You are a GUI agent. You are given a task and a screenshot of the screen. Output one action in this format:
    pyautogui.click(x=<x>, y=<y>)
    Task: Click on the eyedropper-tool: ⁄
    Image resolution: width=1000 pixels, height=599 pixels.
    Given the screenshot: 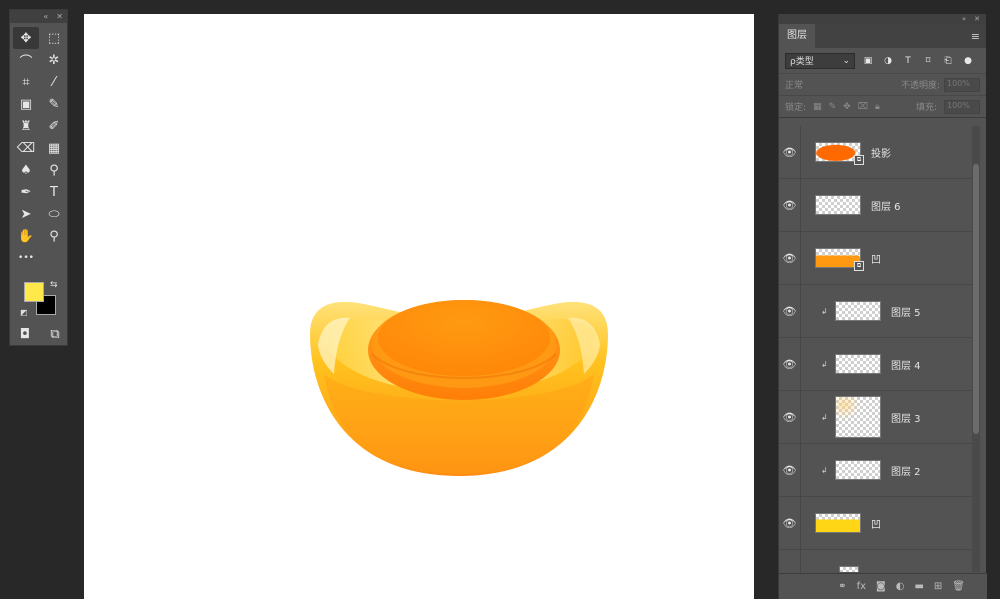 What is the action you would take?
    pyautogui.click(x=54, y=82)
    